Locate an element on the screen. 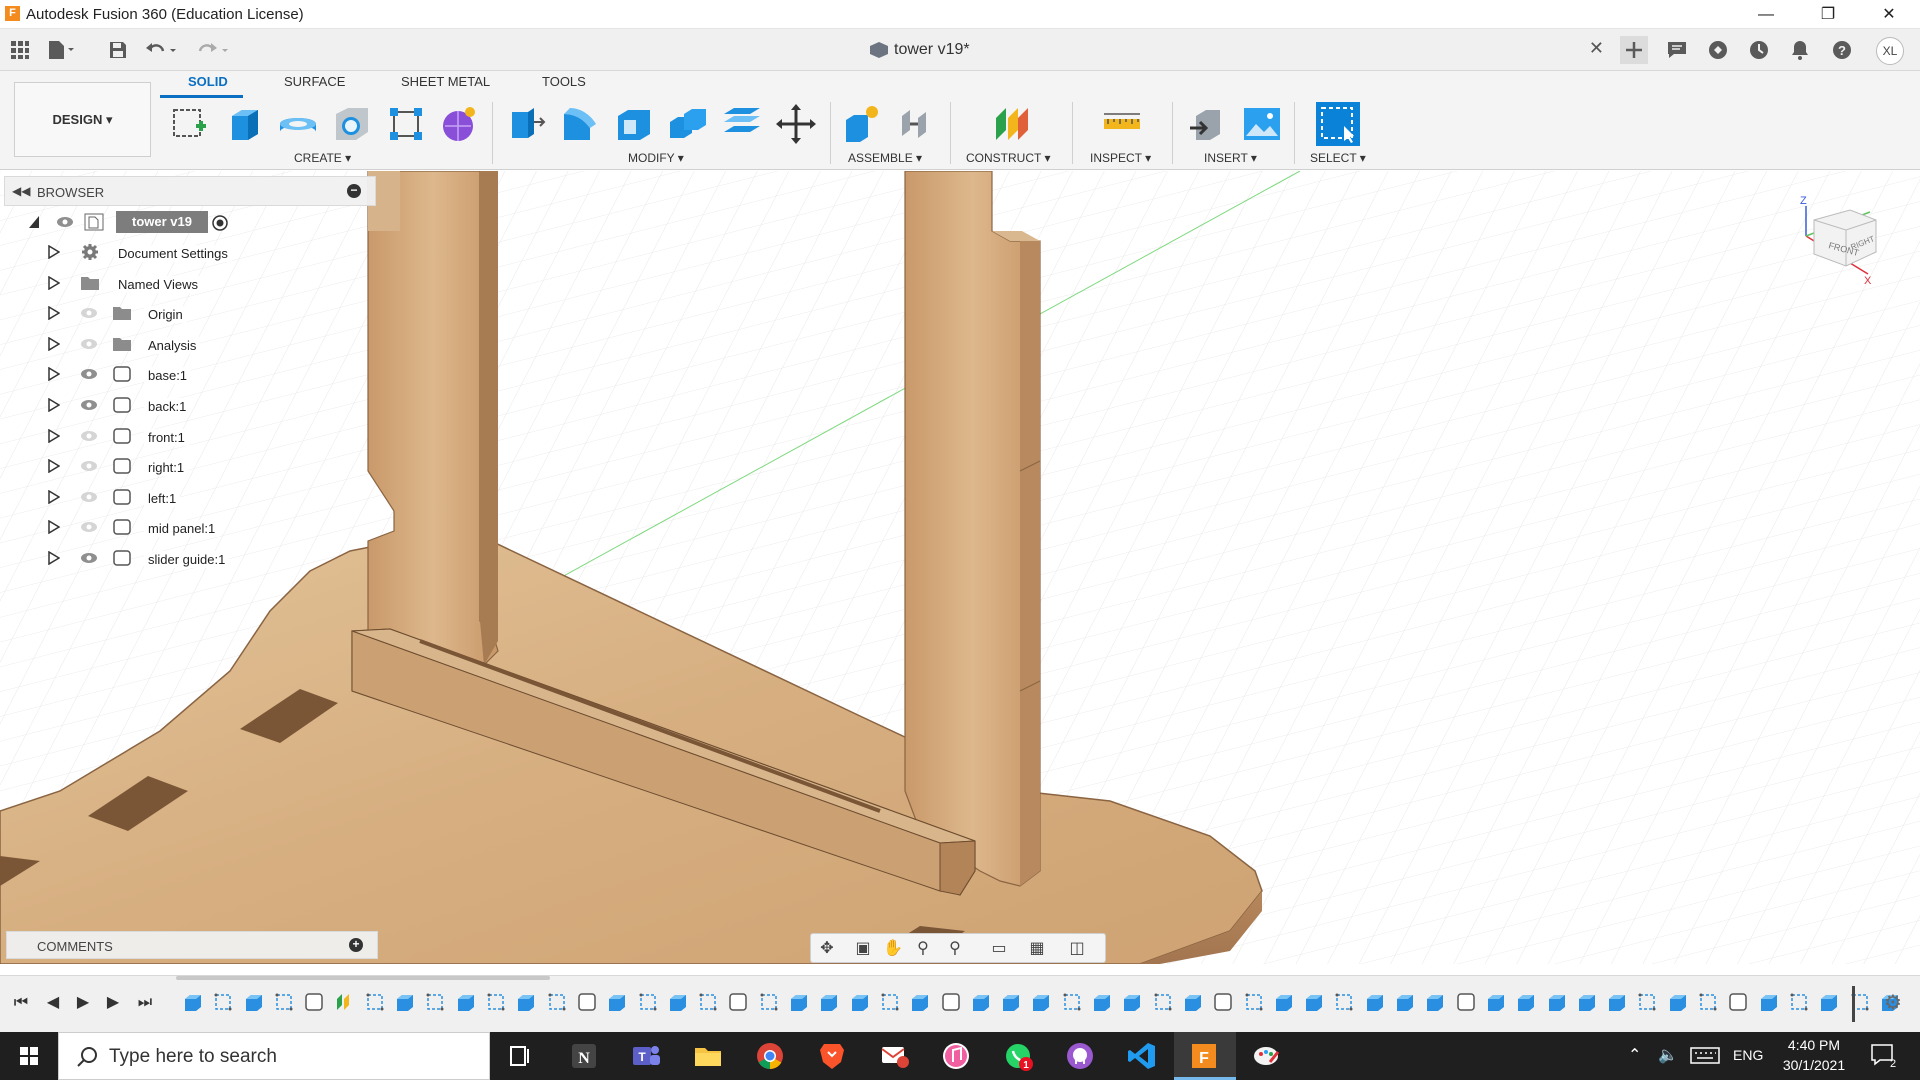 This screenshot has width=1920, height=1080. workspace-switcher-button: DESIGN ▾ is located at coordinates (82, 119).